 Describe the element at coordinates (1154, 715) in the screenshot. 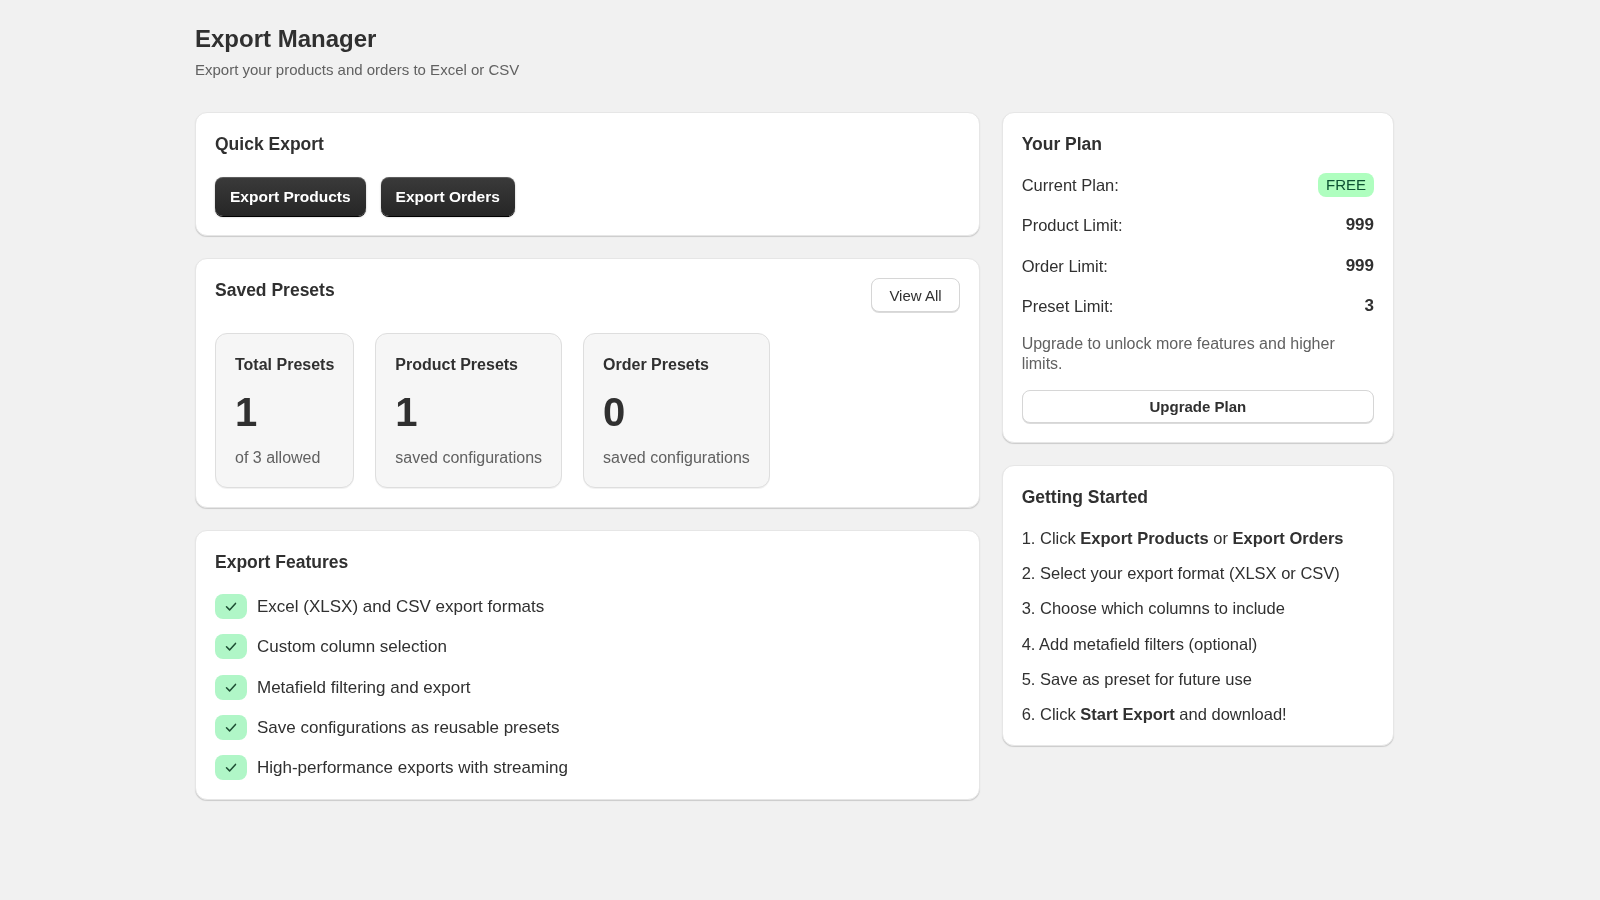

I see `step-text: 6. Click Start Export and download!` at that location.